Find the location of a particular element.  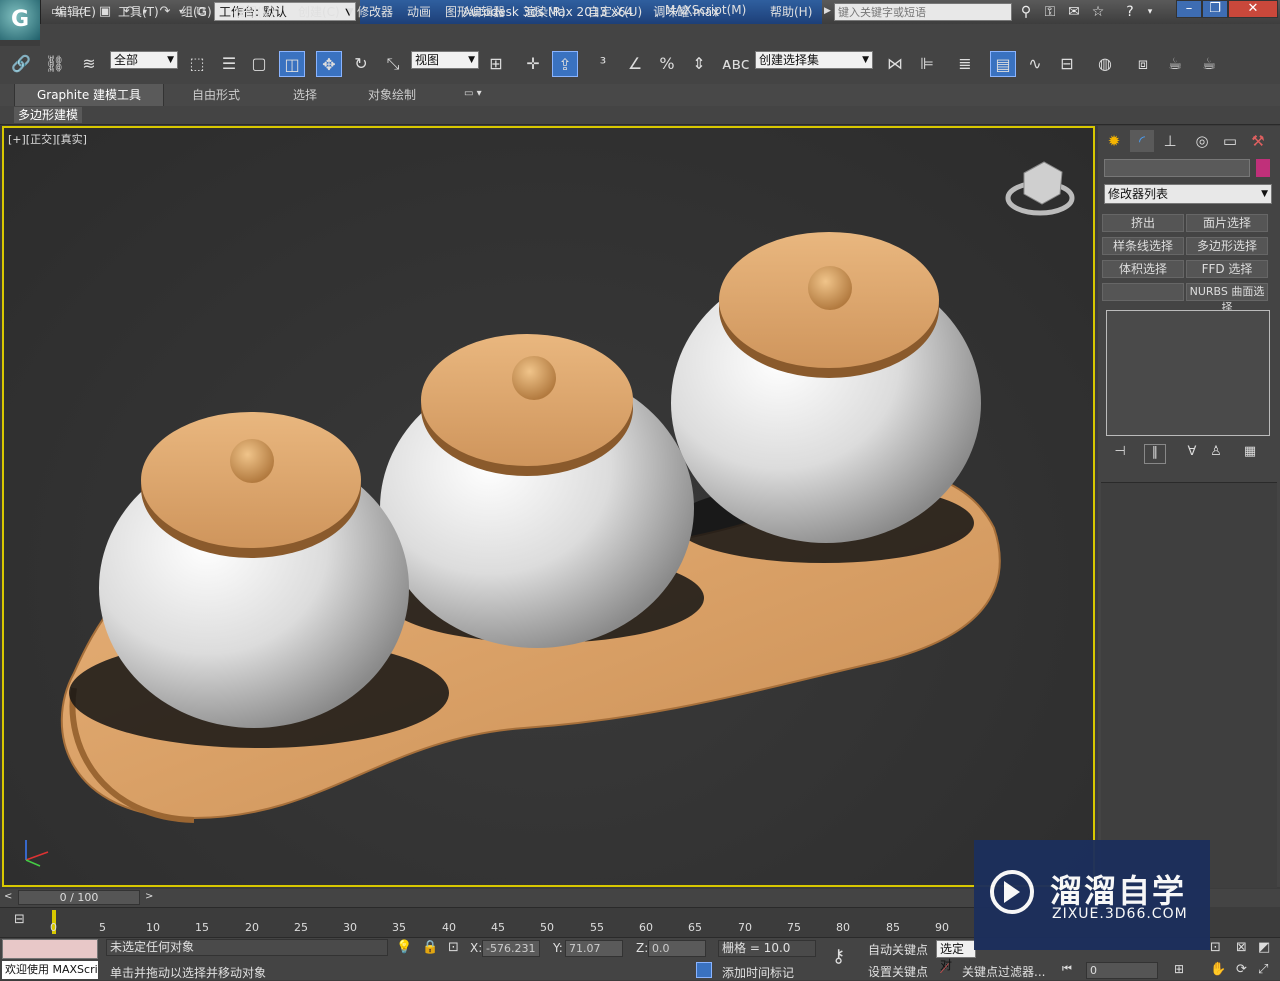

favorites-star-icon: ☆ is located at coordinates (1098, 12).